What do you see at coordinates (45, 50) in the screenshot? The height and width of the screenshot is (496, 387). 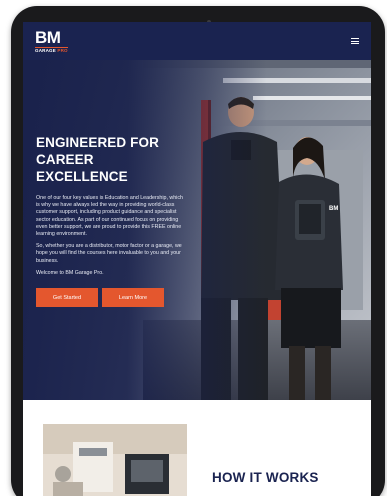 I see `logo-sub-text: GARAGE` at bounding box center [45, 50].